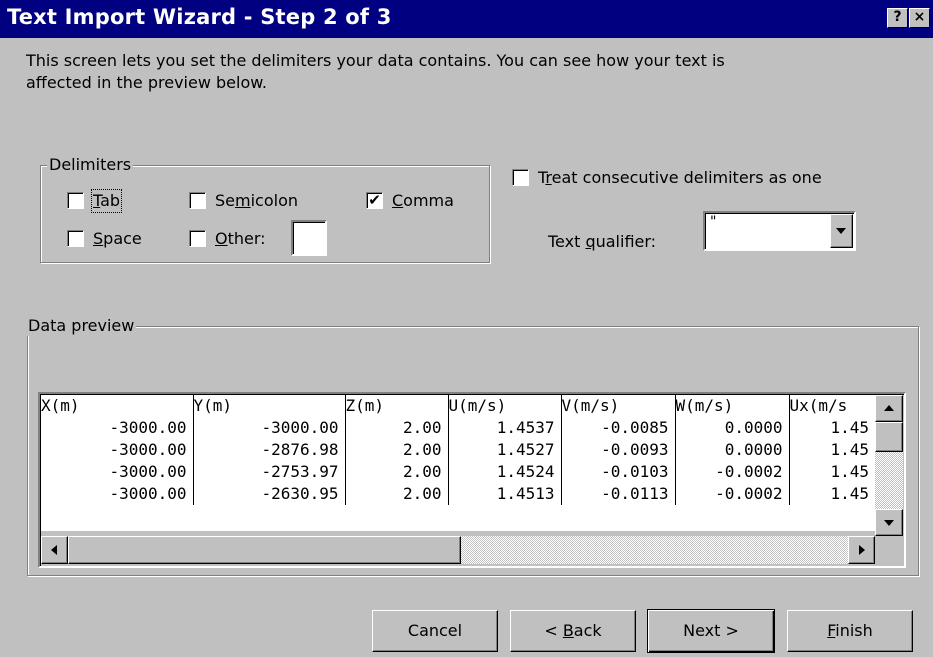  I want to click on semicolon-checkbox-label: Semicolon, so click(256, 200).